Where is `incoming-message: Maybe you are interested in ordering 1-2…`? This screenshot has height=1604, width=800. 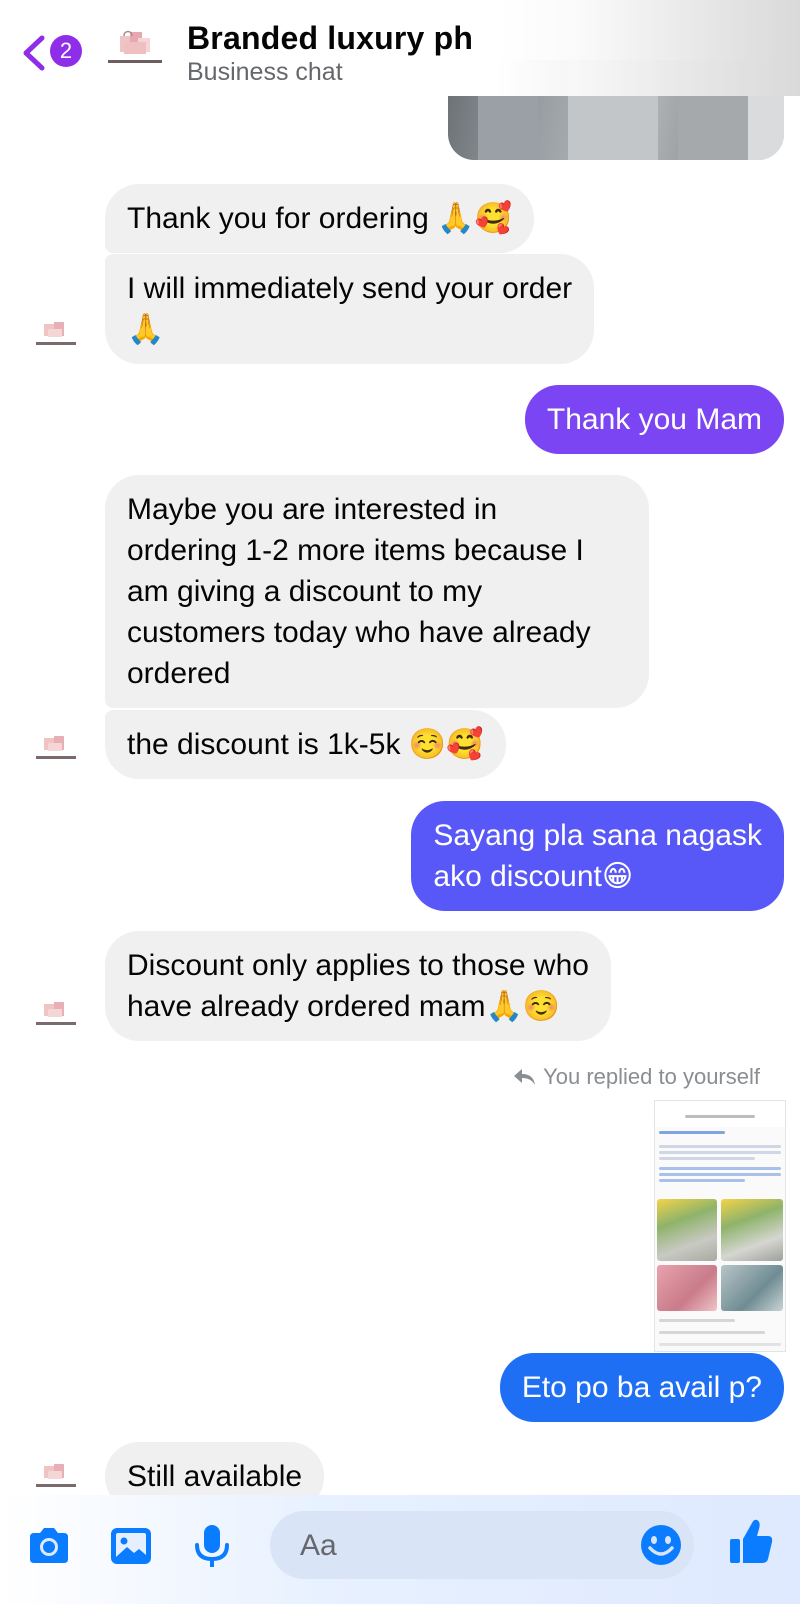 incoming-message: Maybe you are interested in ordering 1-2… is located at coordinates (377, 591).